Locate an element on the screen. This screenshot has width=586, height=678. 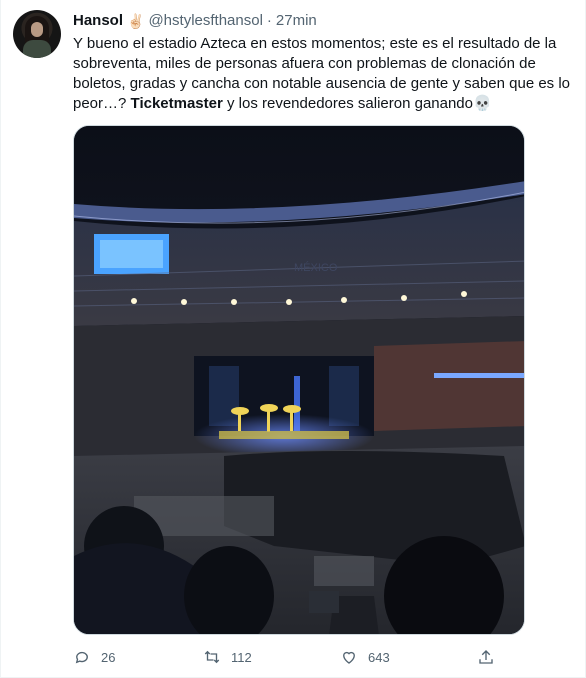
retweet-count: 112 is located at coordinates (241, 657).